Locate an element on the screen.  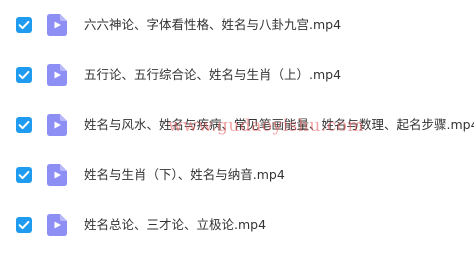
file-name: 姓名与风水、姓名与疾病、常见笔画能量、姓名与数理、起名步骤.mp4 is located at coordinates (279, 124).